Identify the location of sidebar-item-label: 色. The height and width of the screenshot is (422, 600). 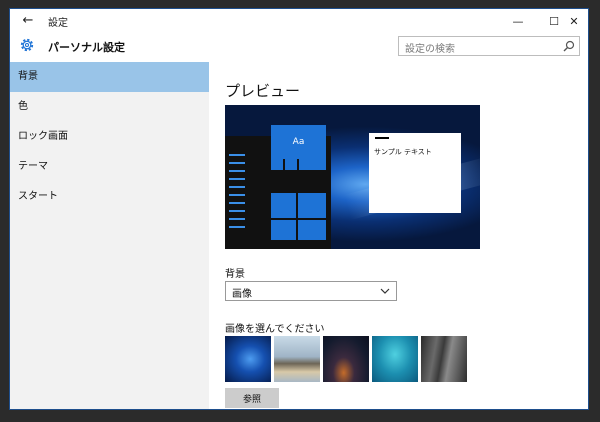
(23, 106).